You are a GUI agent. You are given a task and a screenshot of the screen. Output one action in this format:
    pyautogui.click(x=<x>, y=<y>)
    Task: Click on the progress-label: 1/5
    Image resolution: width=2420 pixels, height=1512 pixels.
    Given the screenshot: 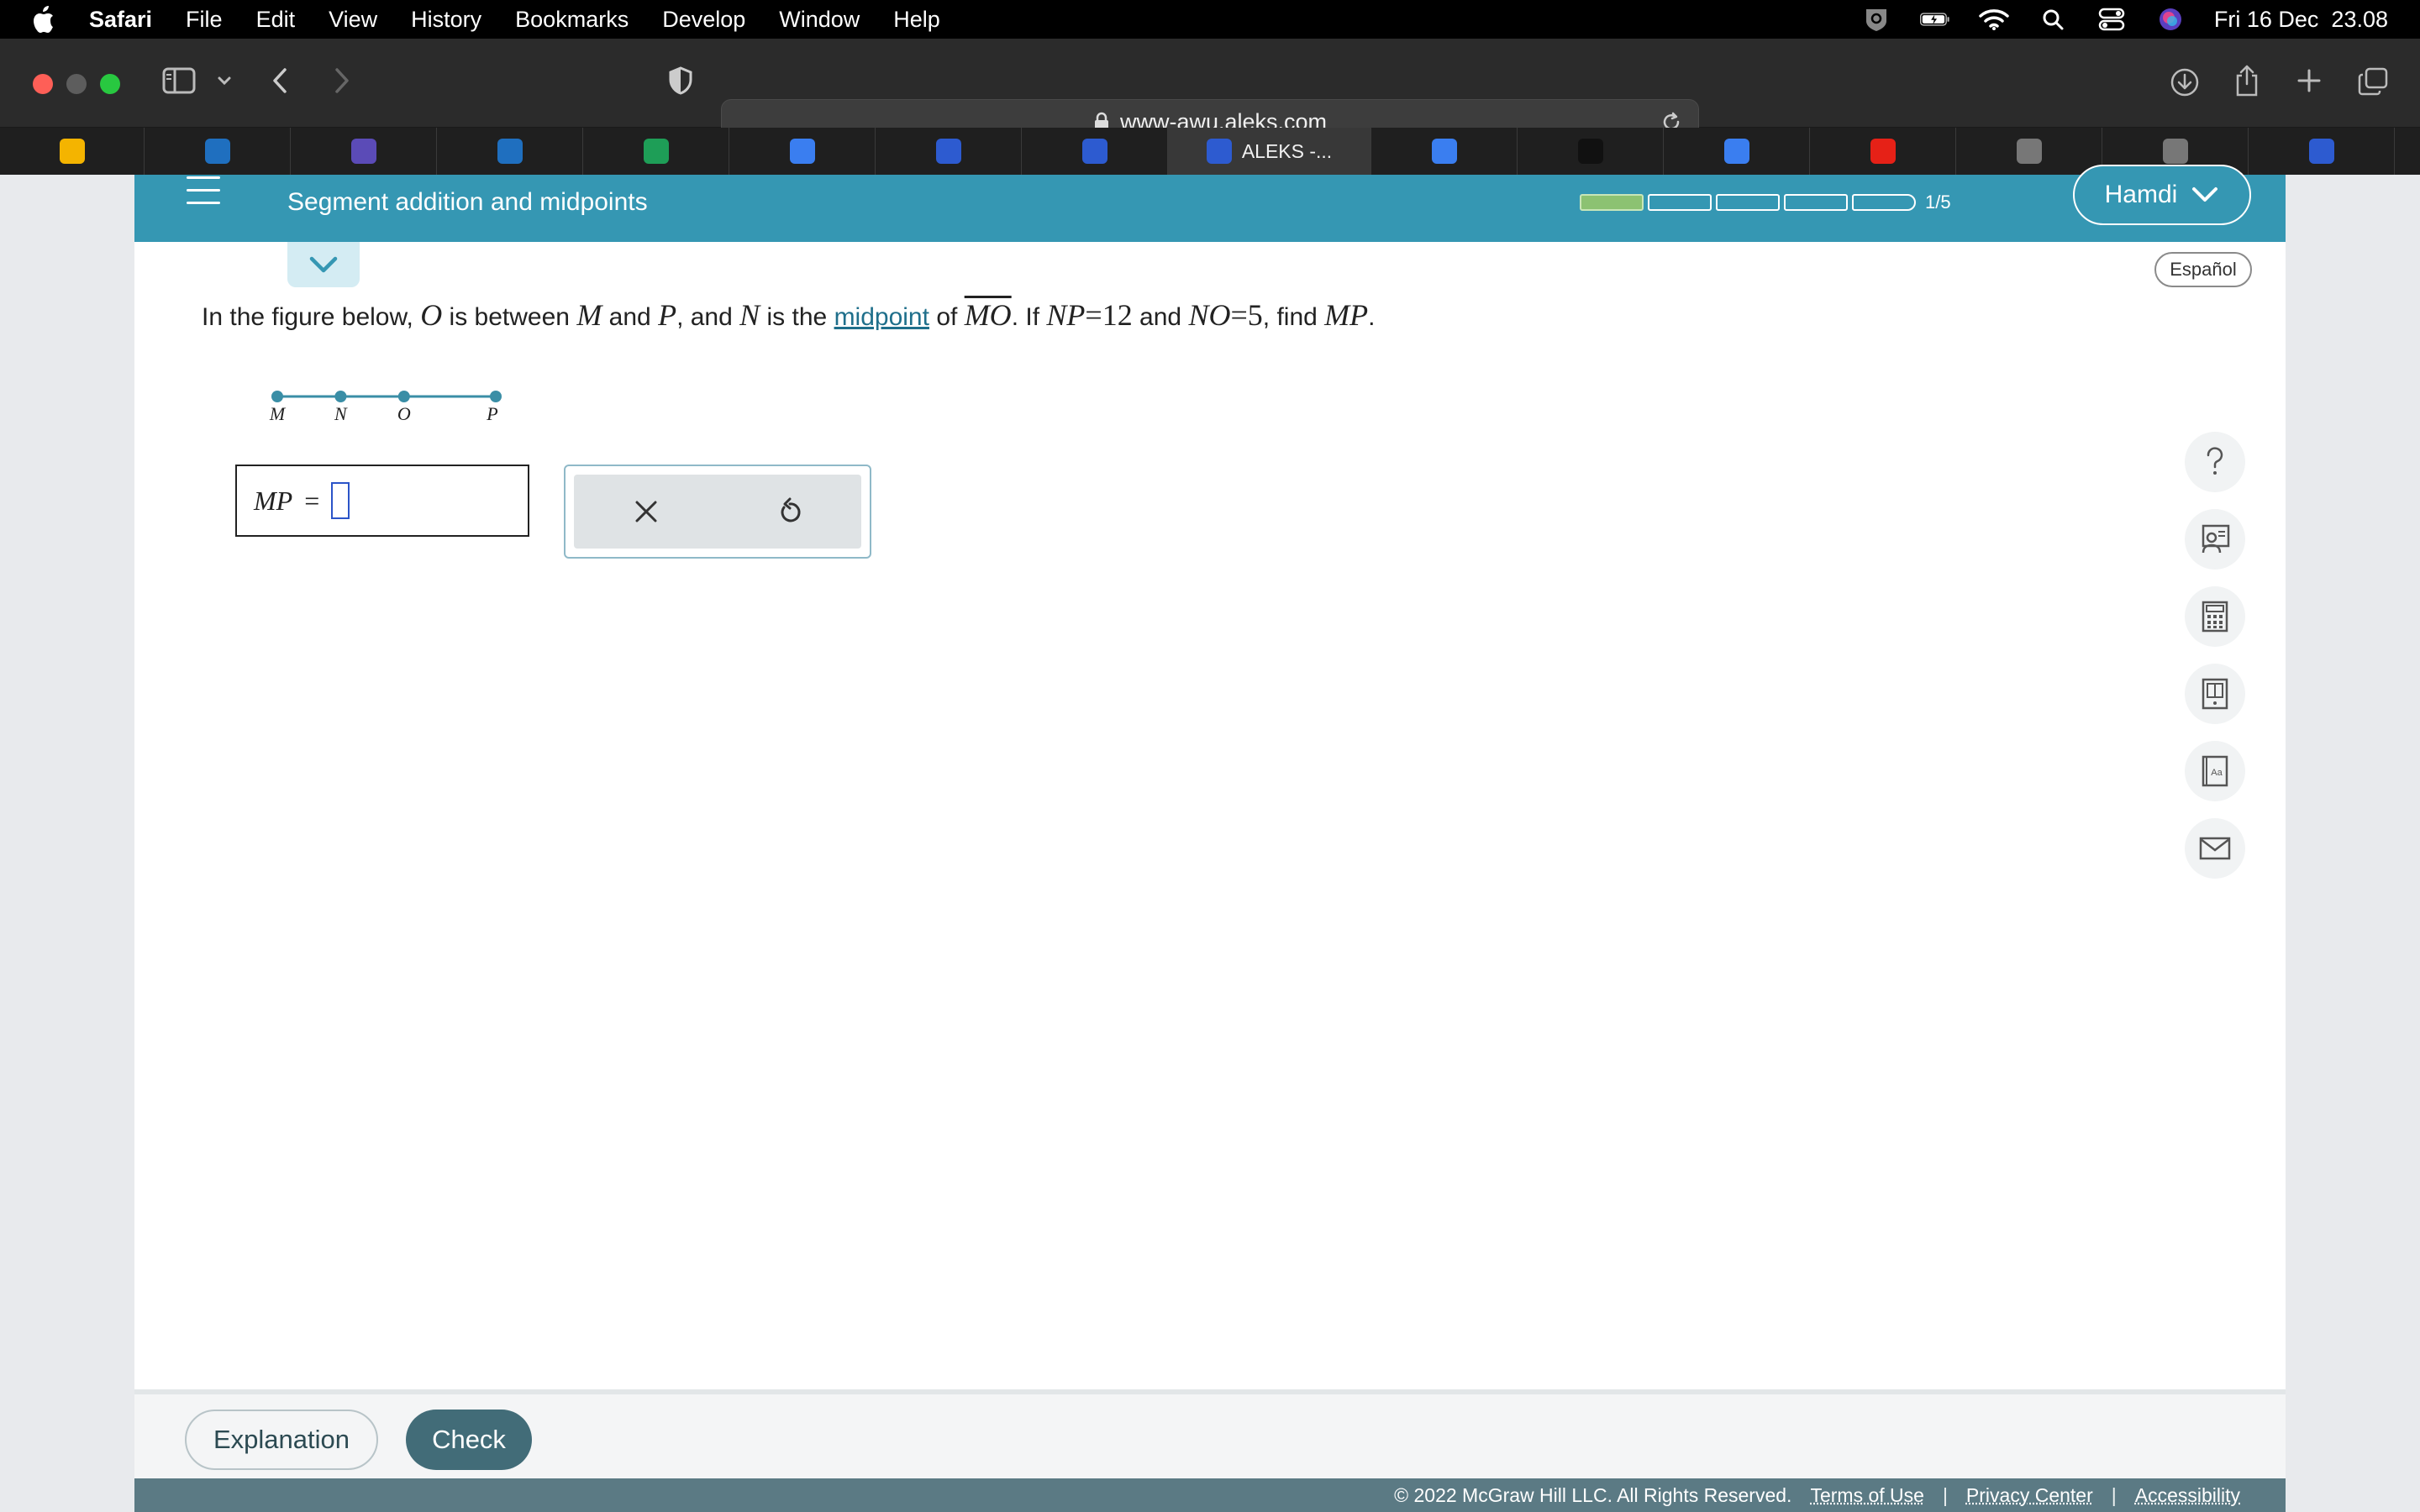 What is the action you would take?
    pyautogui.click(x=1938, y=202)
    